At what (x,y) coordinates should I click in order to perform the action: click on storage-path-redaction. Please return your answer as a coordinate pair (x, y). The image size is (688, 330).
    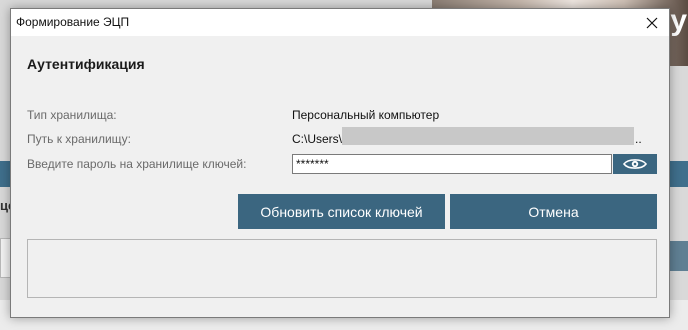
    Looking at the image, I should click on (488, 136).